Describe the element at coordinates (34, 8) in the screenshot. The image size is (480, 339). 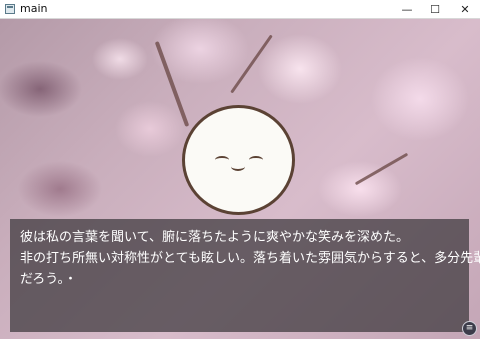
I see `window-title: main` at that location.